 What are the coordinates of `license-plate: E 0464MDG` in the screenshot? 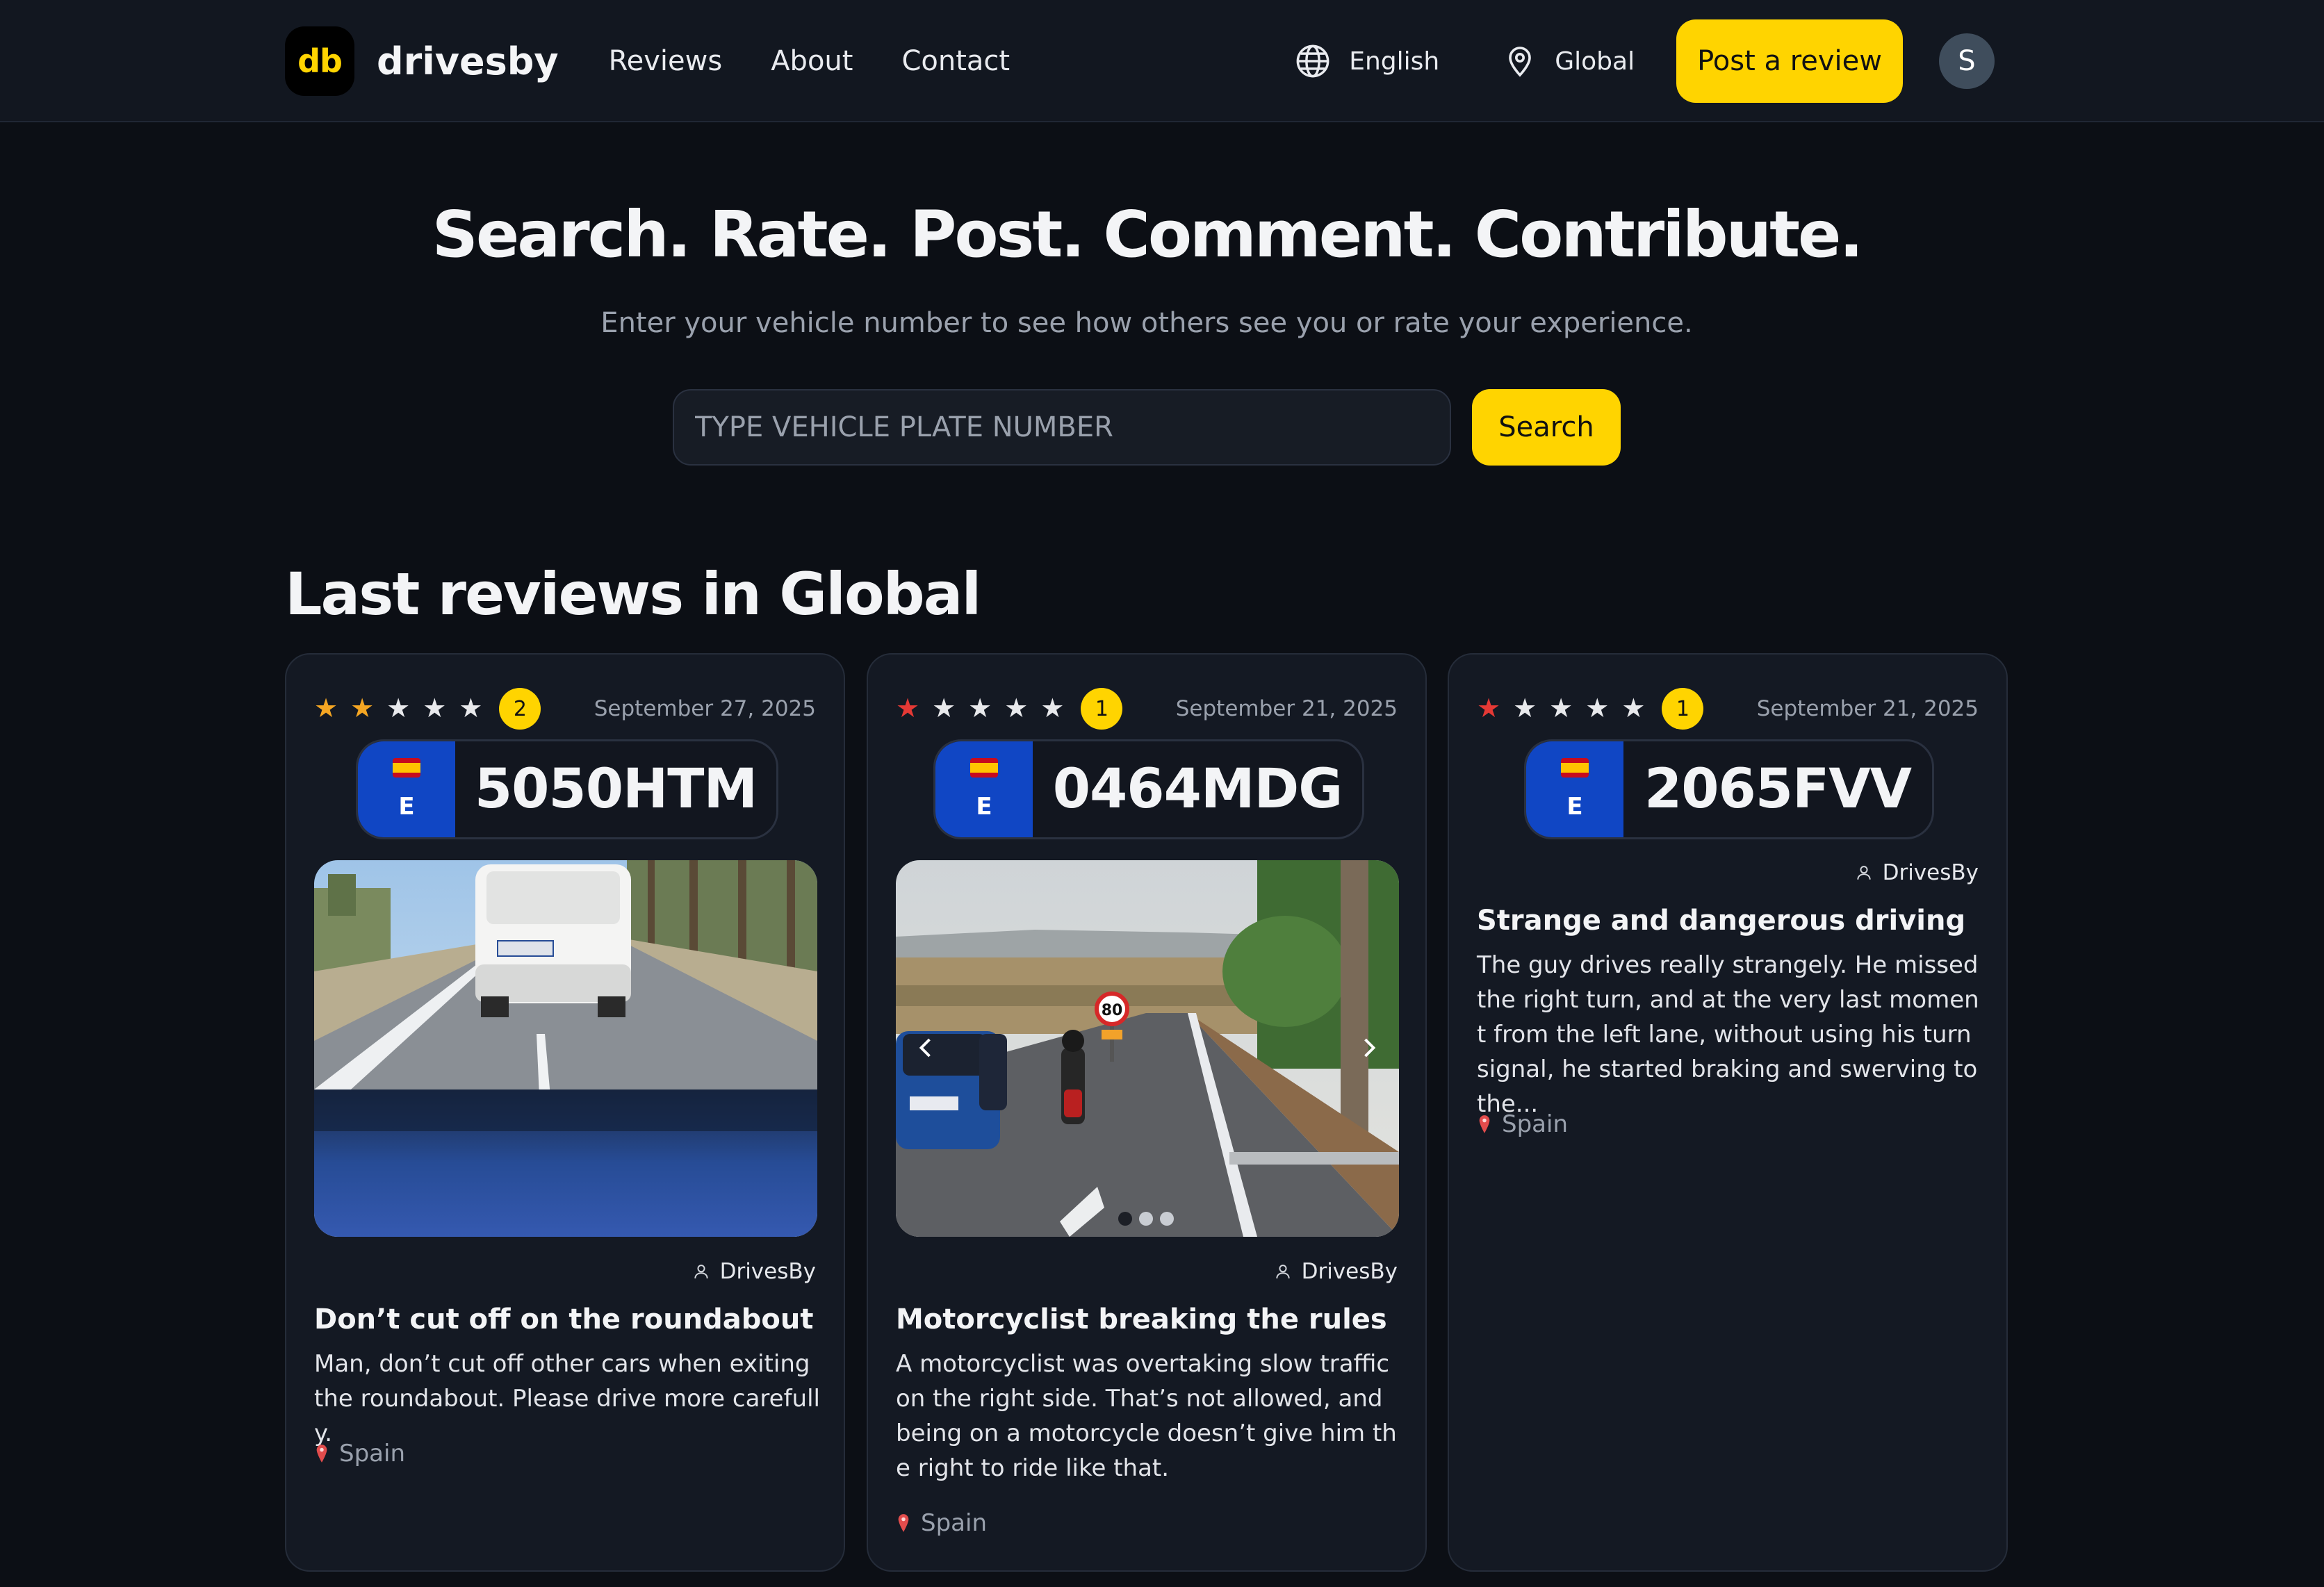 It's located at (1148, 789).